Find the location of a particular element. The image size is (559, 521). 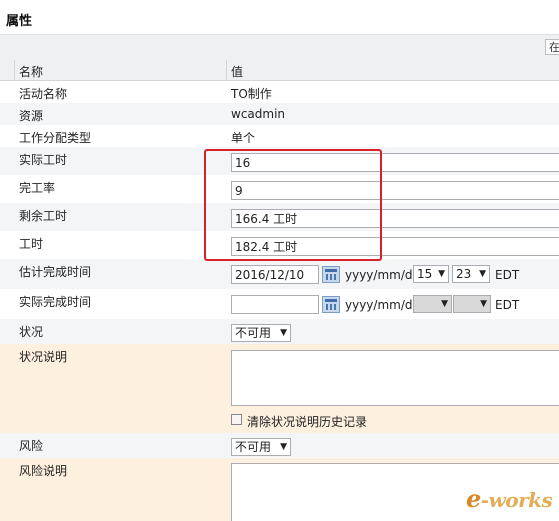

table-row: 估计完成时间 2016/12/10 yyyy/mm/dd 15 ▼ 23 ▼ EDT is located at coordinates (279, 274).